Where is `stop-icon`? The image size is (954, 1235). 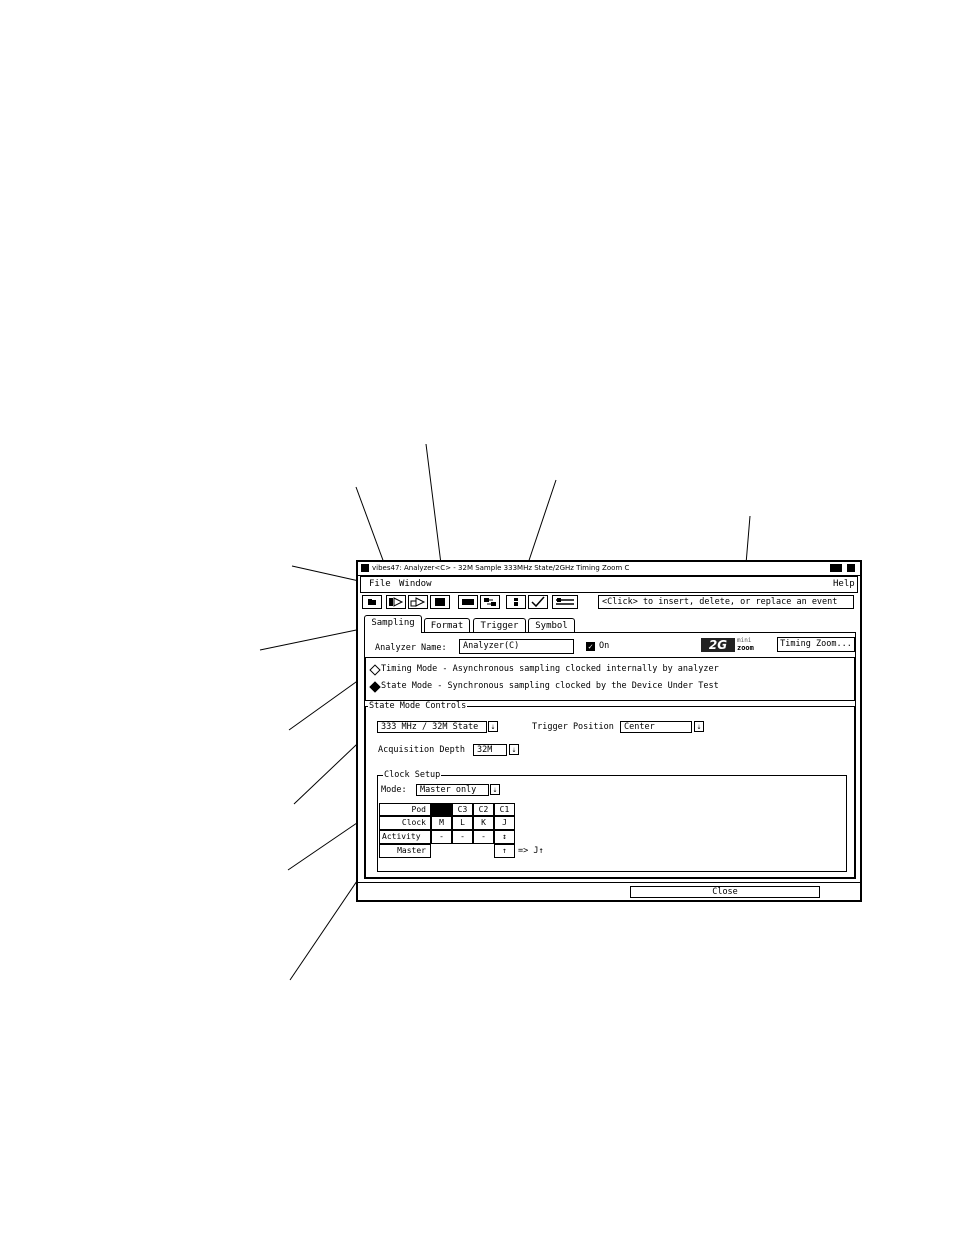 stop-icon is located at coordinates (440, 602).